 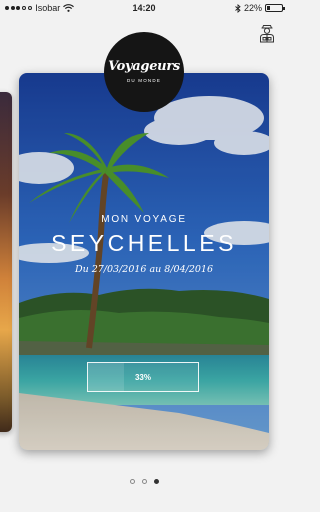 I want to click on battery-percent: 22%, so click(x=252, y=8).